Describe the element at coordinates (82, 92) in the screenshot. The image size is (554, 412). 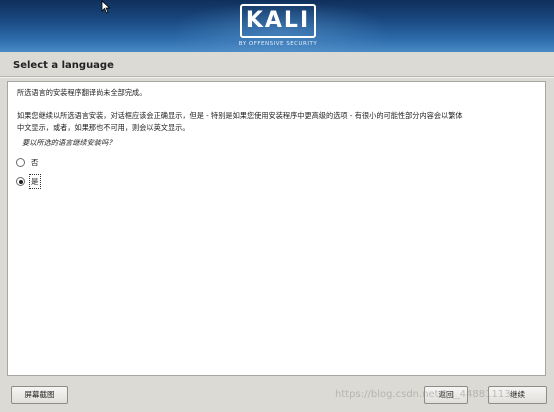
I see `translation-notice: 所选语言的安装程序翻译尚未全部完成。` at that location.